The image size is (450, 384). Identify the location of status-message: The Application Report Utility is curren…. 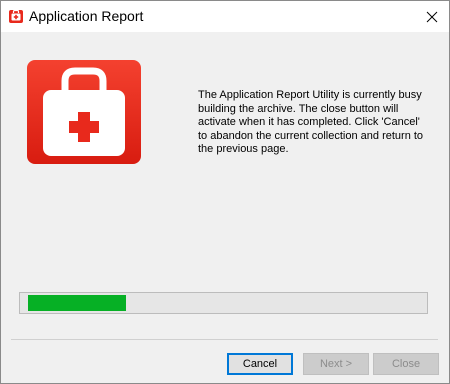
(313, 123).